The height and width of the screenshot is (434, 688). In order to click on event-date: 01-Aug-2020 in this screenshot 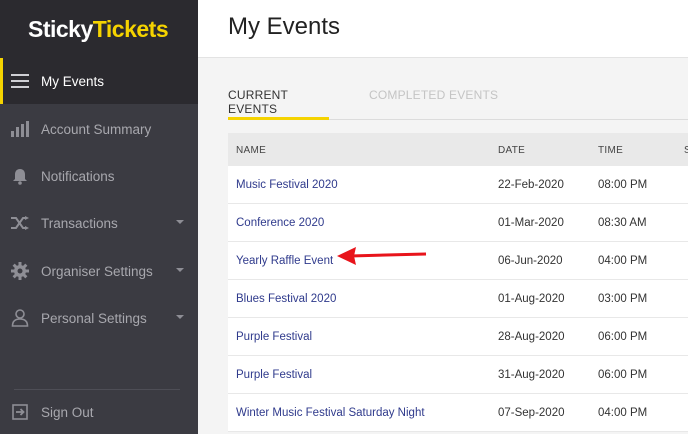, I will do `click(531, 299)`.